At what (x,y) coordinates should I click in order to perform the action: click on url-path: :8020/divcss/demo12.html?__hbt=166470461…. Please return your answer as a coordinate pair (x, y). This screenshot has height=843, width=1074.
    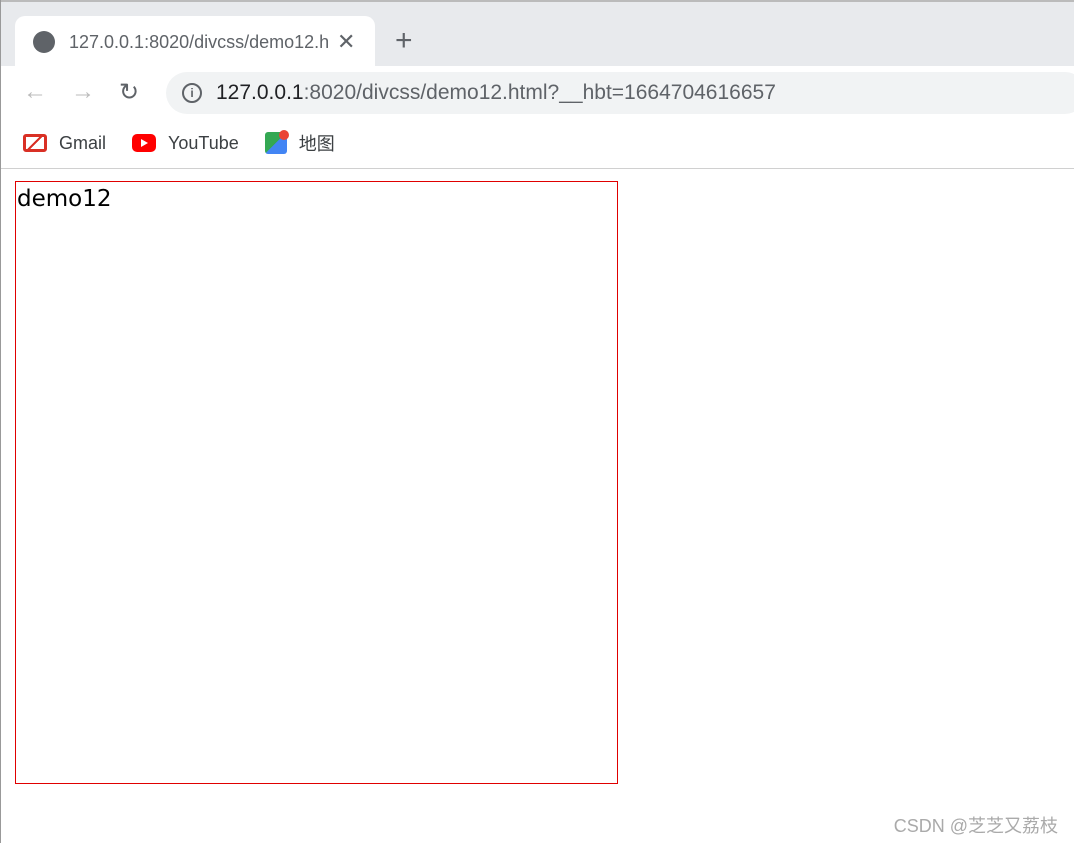
    Looking at the image, I should click on (539, 92).